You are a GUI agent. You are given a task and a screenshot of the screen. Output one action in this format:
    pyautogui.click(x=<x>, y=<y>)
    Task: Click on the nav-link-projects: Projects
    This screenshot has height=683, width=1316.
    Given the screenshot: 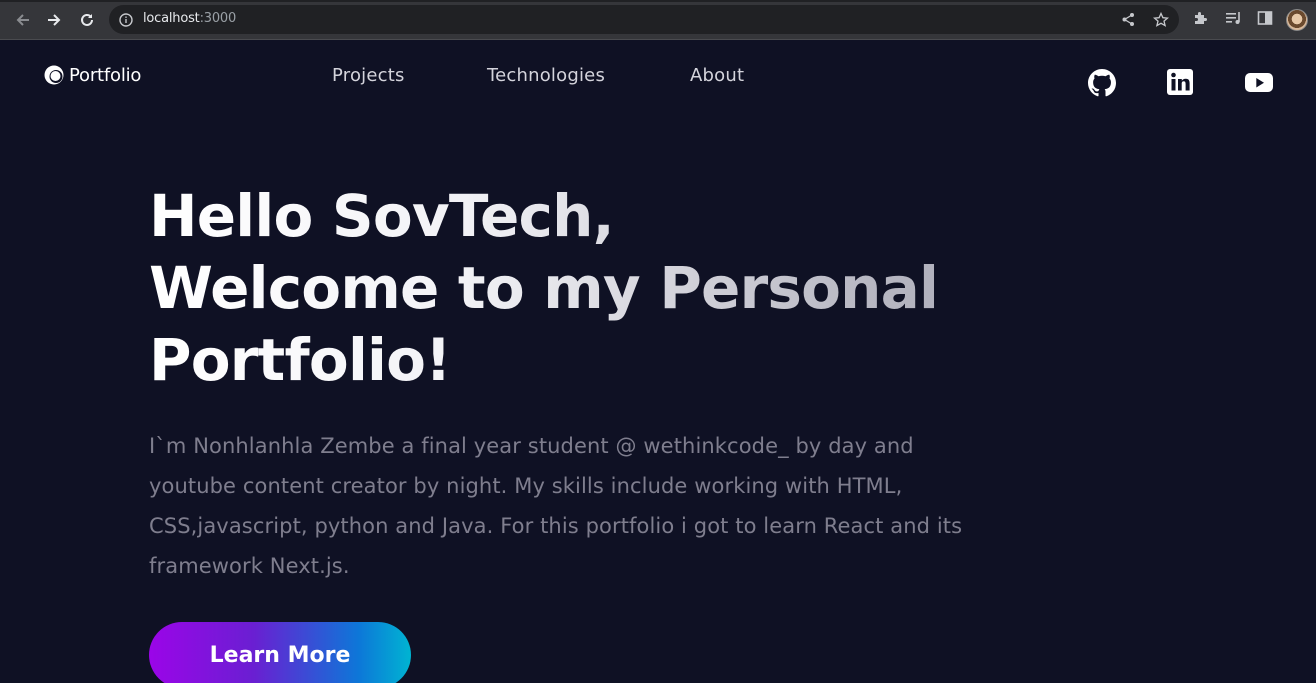 What is the action you would take?
    pyautogui.click(x=368, y=75)
    